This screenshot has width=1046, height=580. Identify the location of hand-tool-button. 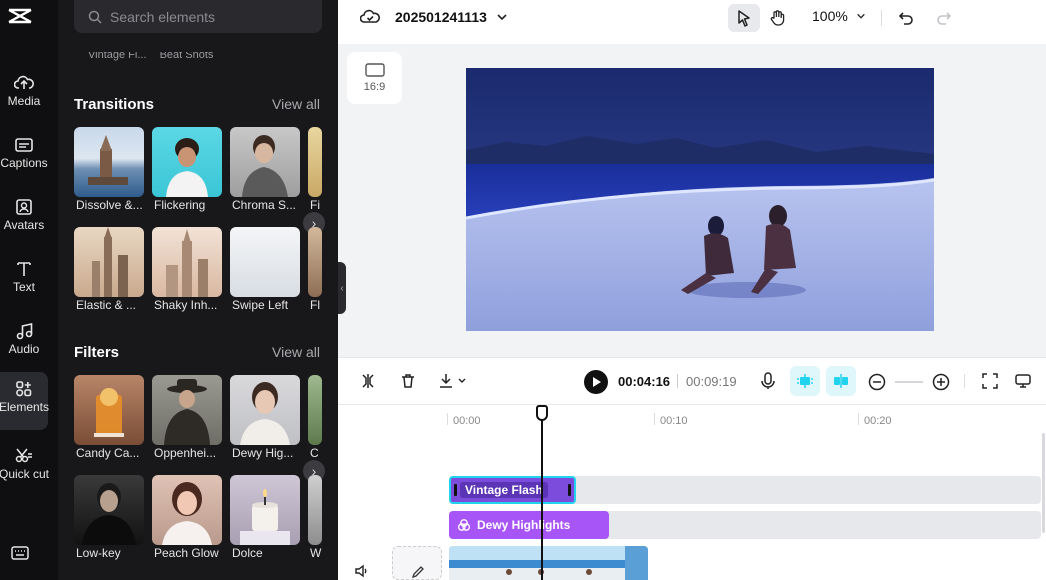
(778, 18).